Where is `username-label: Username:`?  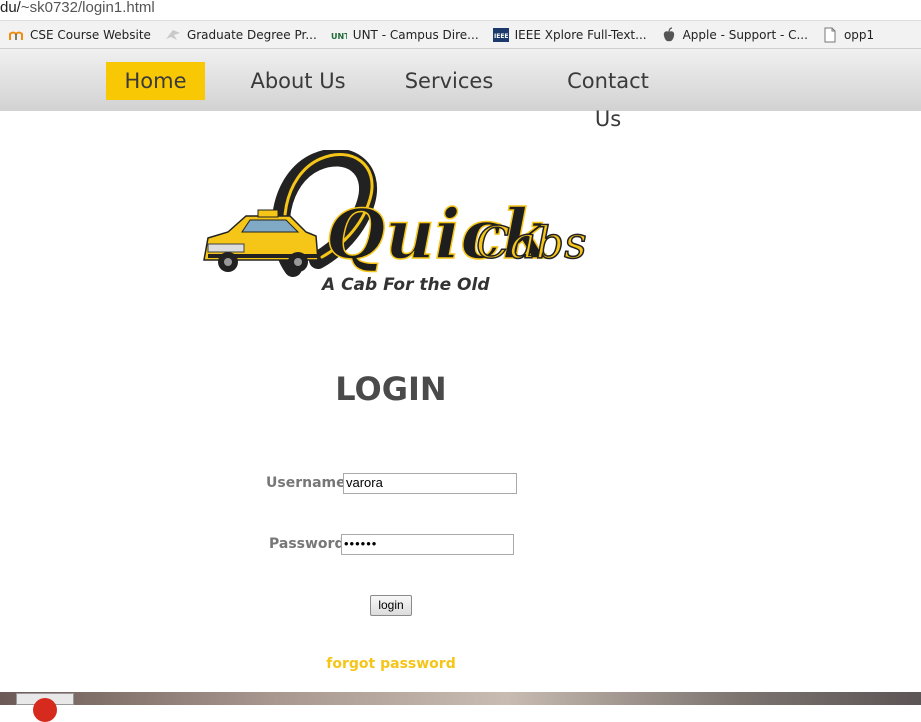
username-label: Username: is located at coordinates (309, 483).